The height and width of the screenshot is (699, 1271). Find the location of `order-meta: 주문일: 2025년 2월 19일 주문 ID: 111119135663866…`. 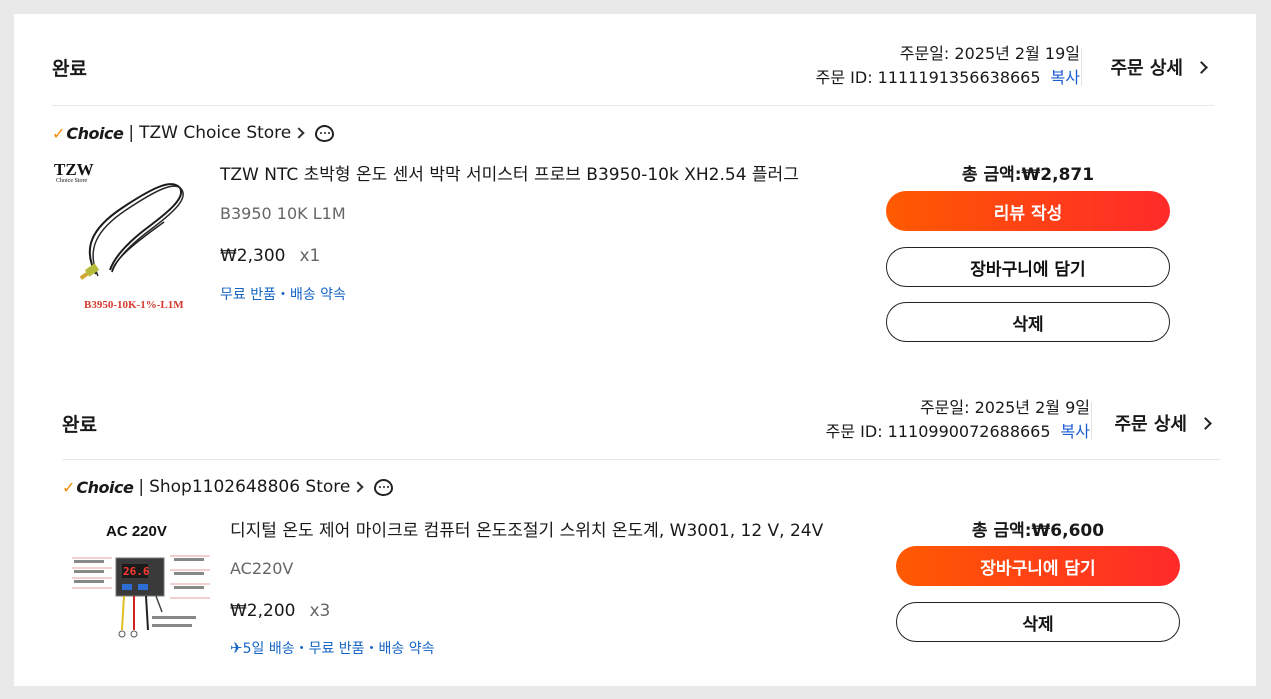

order-meta: 주문일: 2025년 2월 19일 주문 ID: 111119135663866… is located at coordinates (948, 66).